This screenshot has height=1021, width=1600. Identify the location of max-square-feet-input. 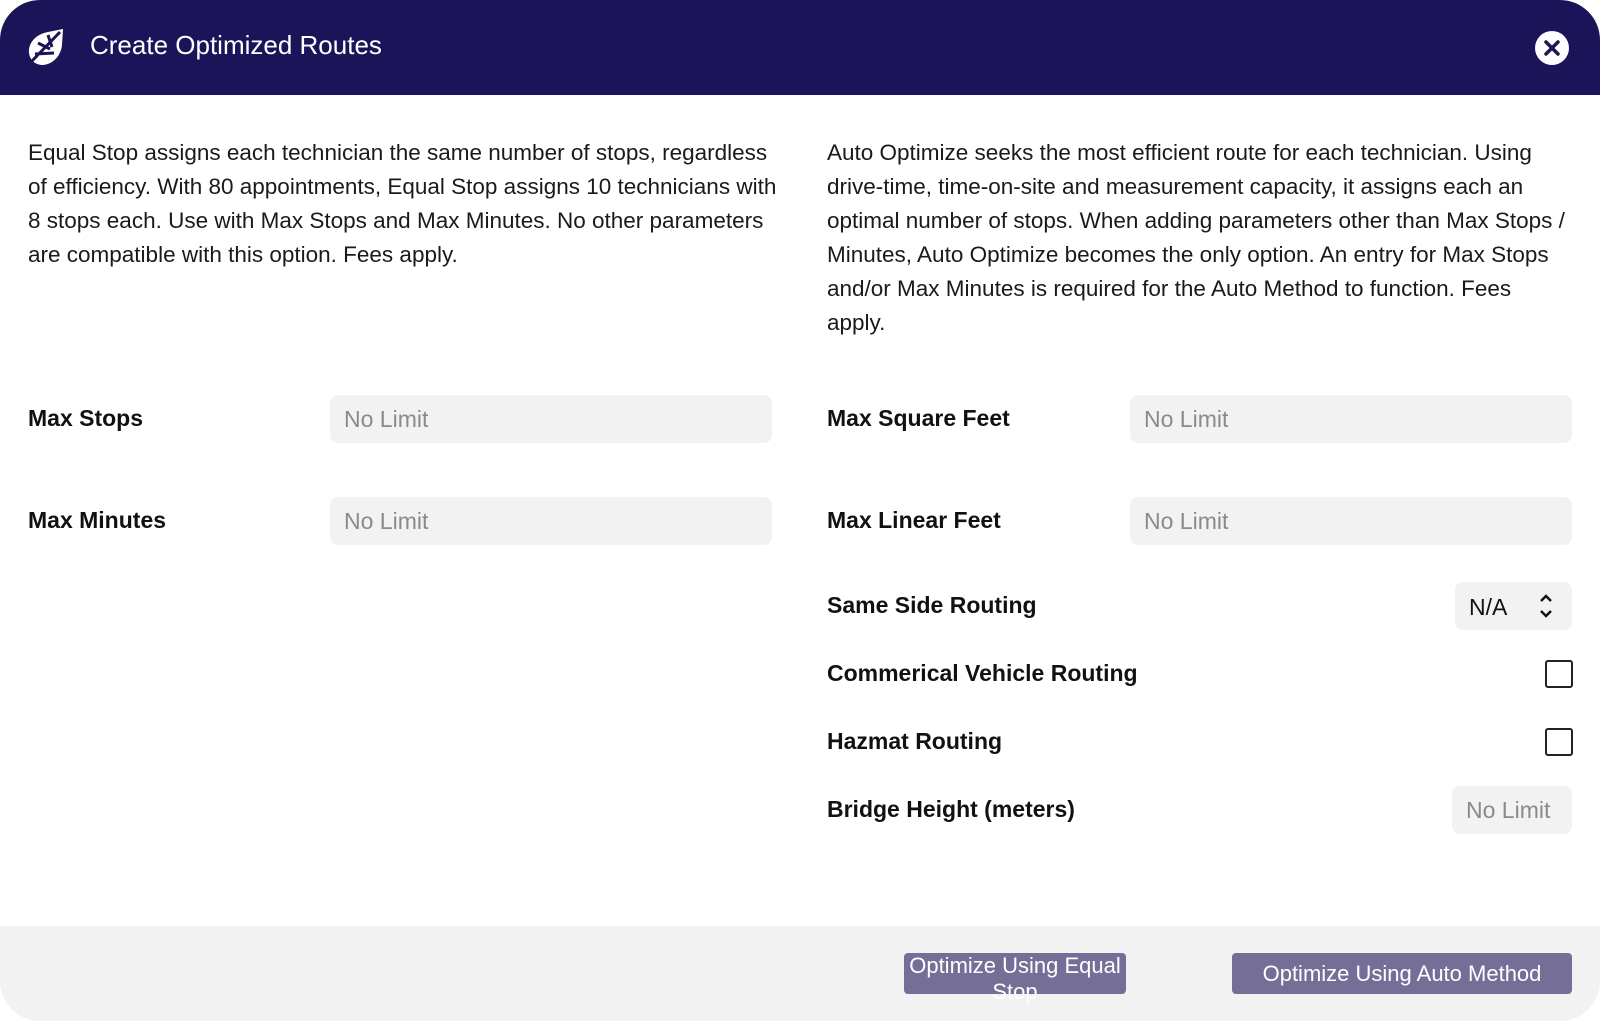
(1351, 419).